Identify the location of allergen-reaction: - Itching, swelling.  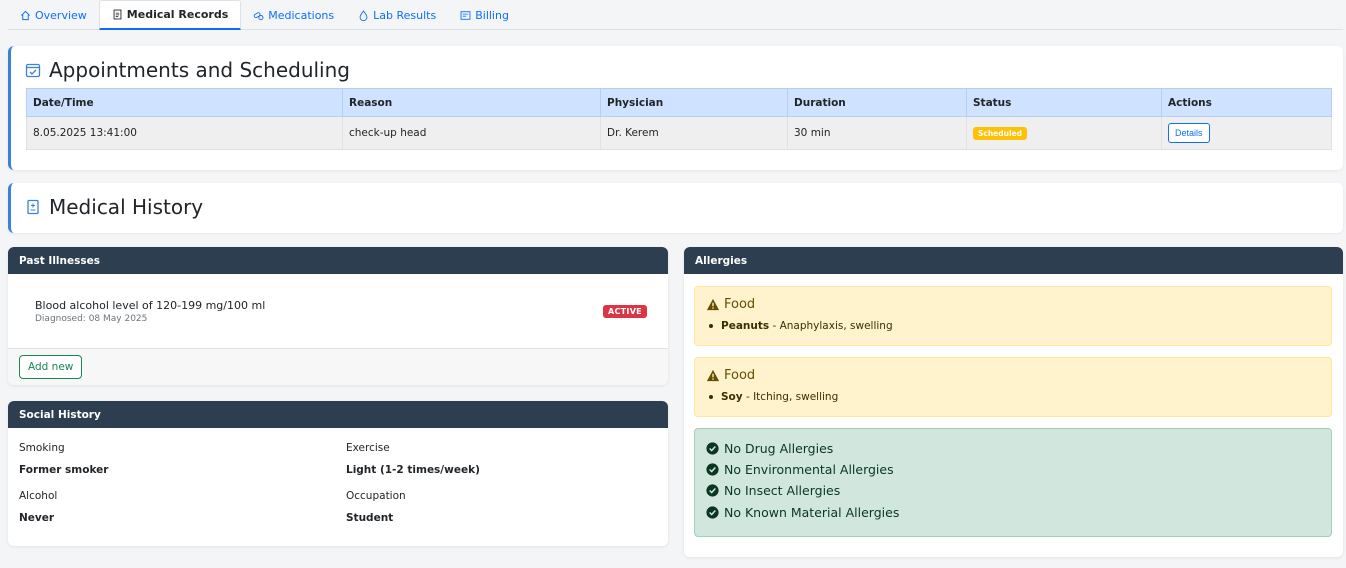
(790, 397).